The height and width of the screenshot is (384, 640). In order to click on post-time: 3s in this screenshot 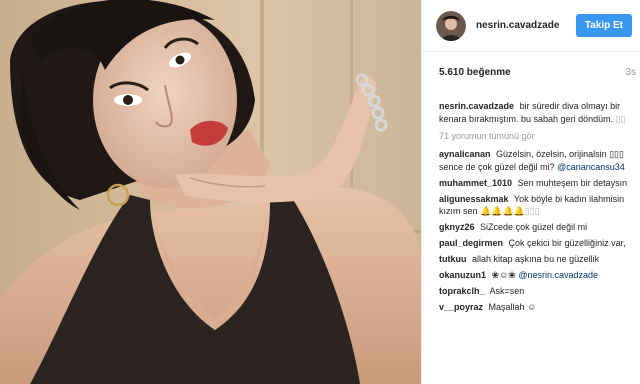, I will do `click(630, 72)`.